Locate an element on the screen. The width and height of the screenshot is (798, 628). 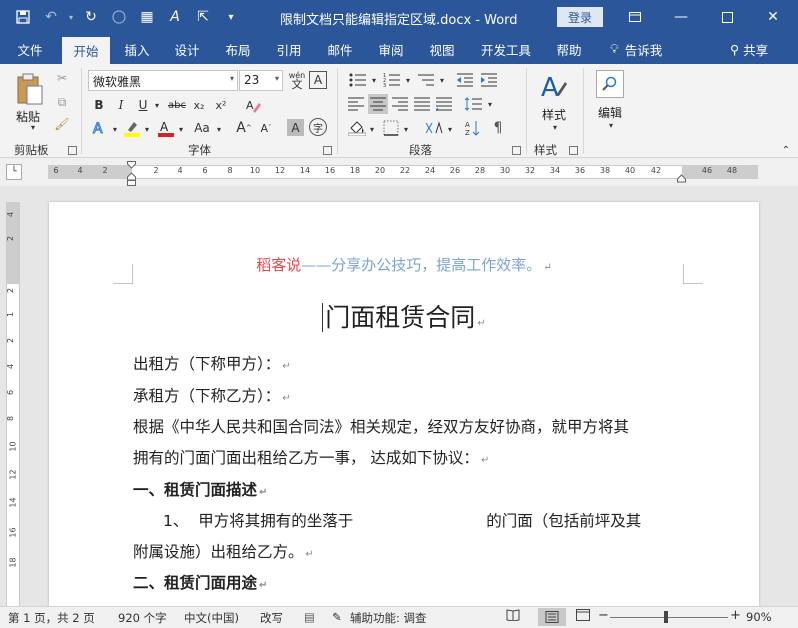
character-shading-icon: A is located at coordinates (295, 127).